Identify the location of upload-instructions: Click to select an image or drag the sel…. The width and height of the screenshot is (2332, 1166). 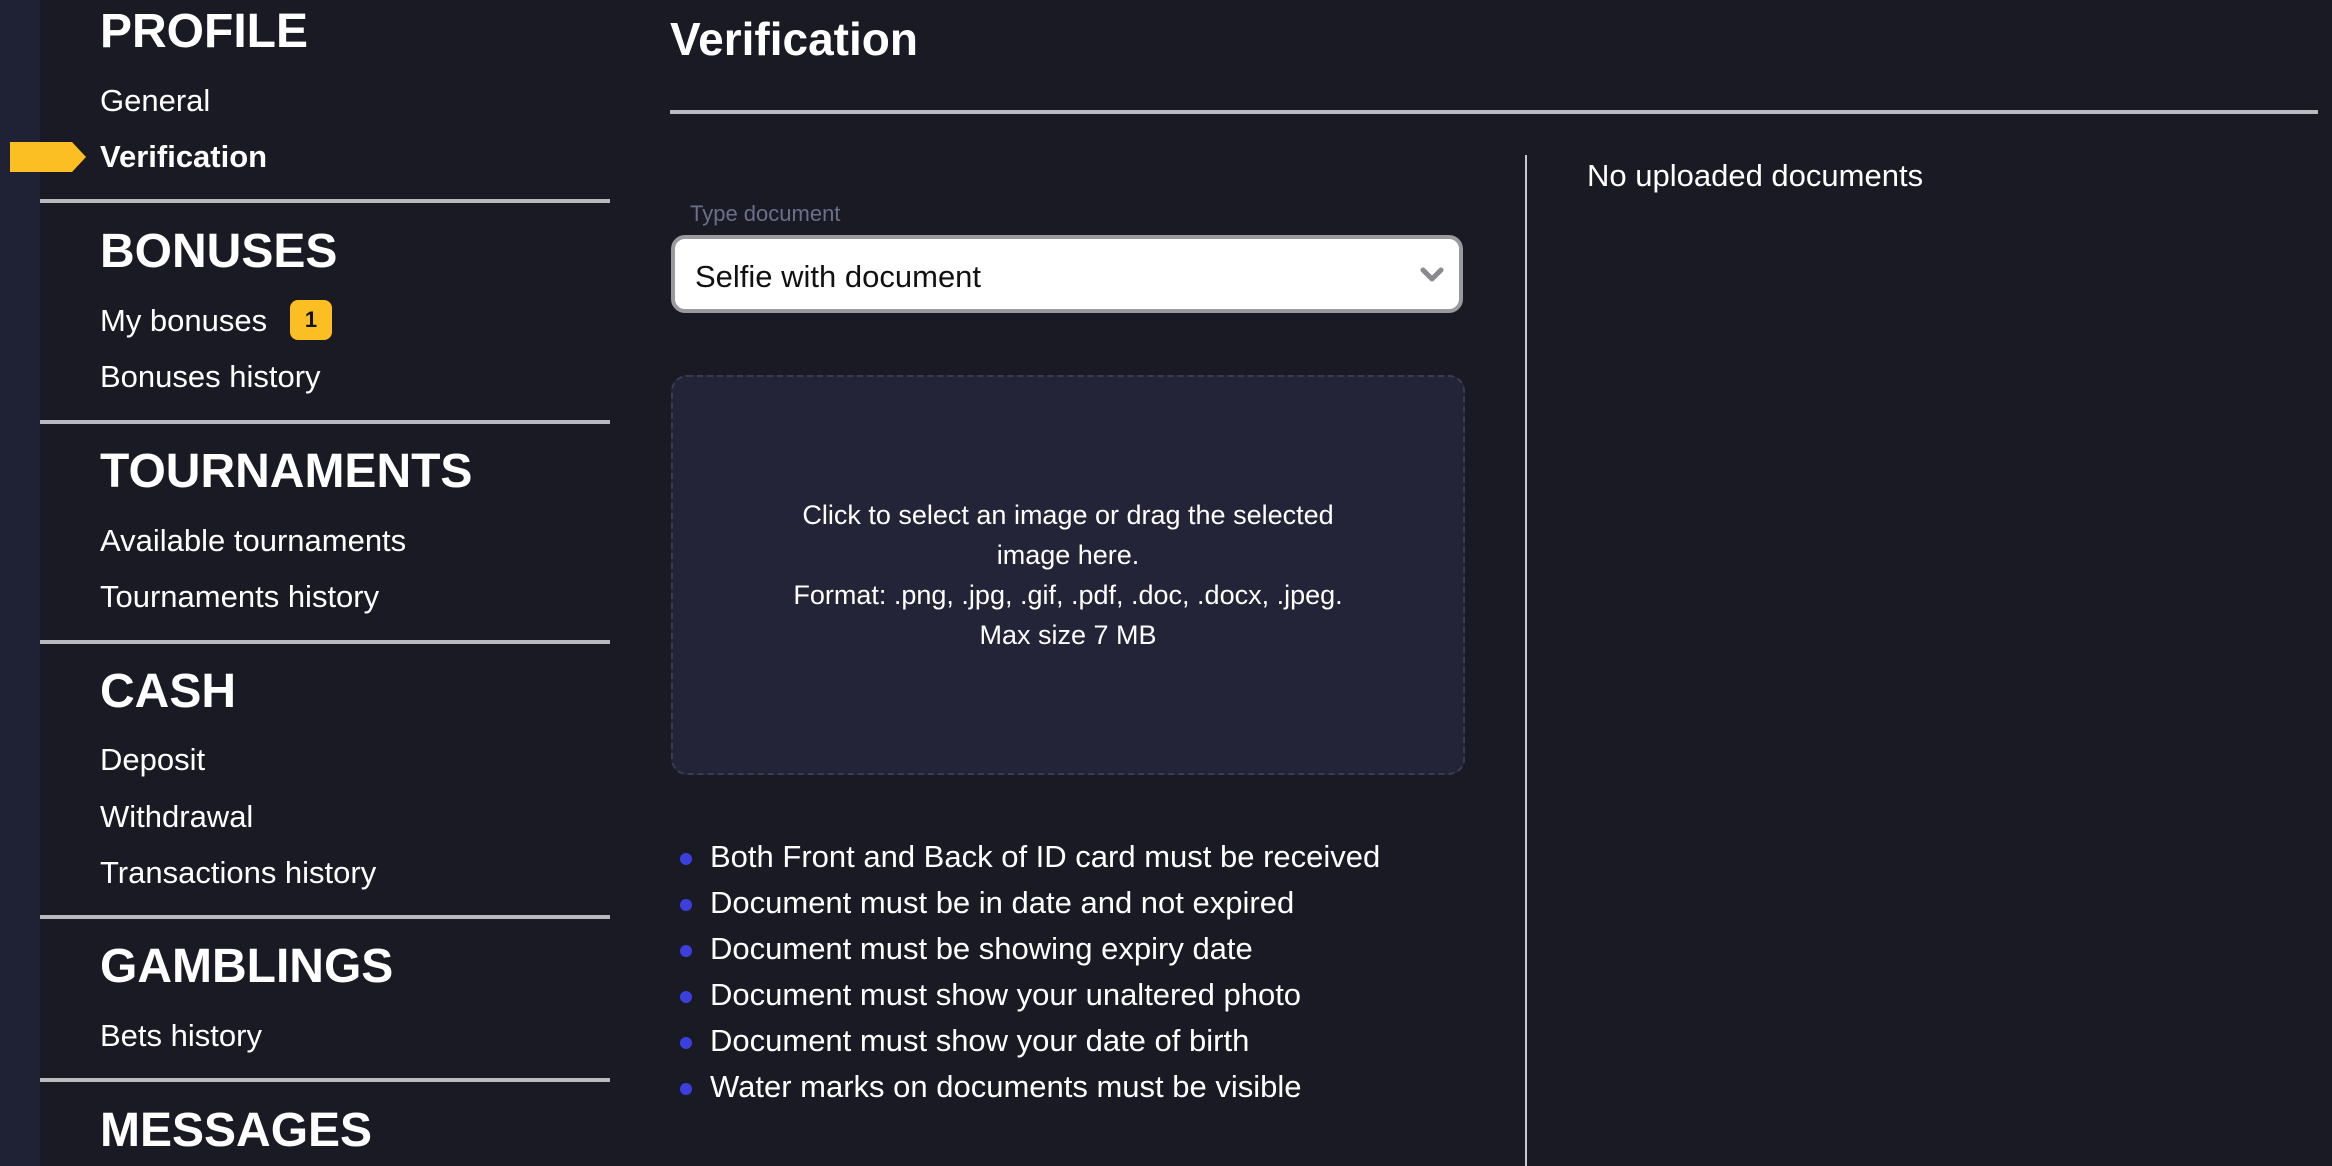
(1068, 575).